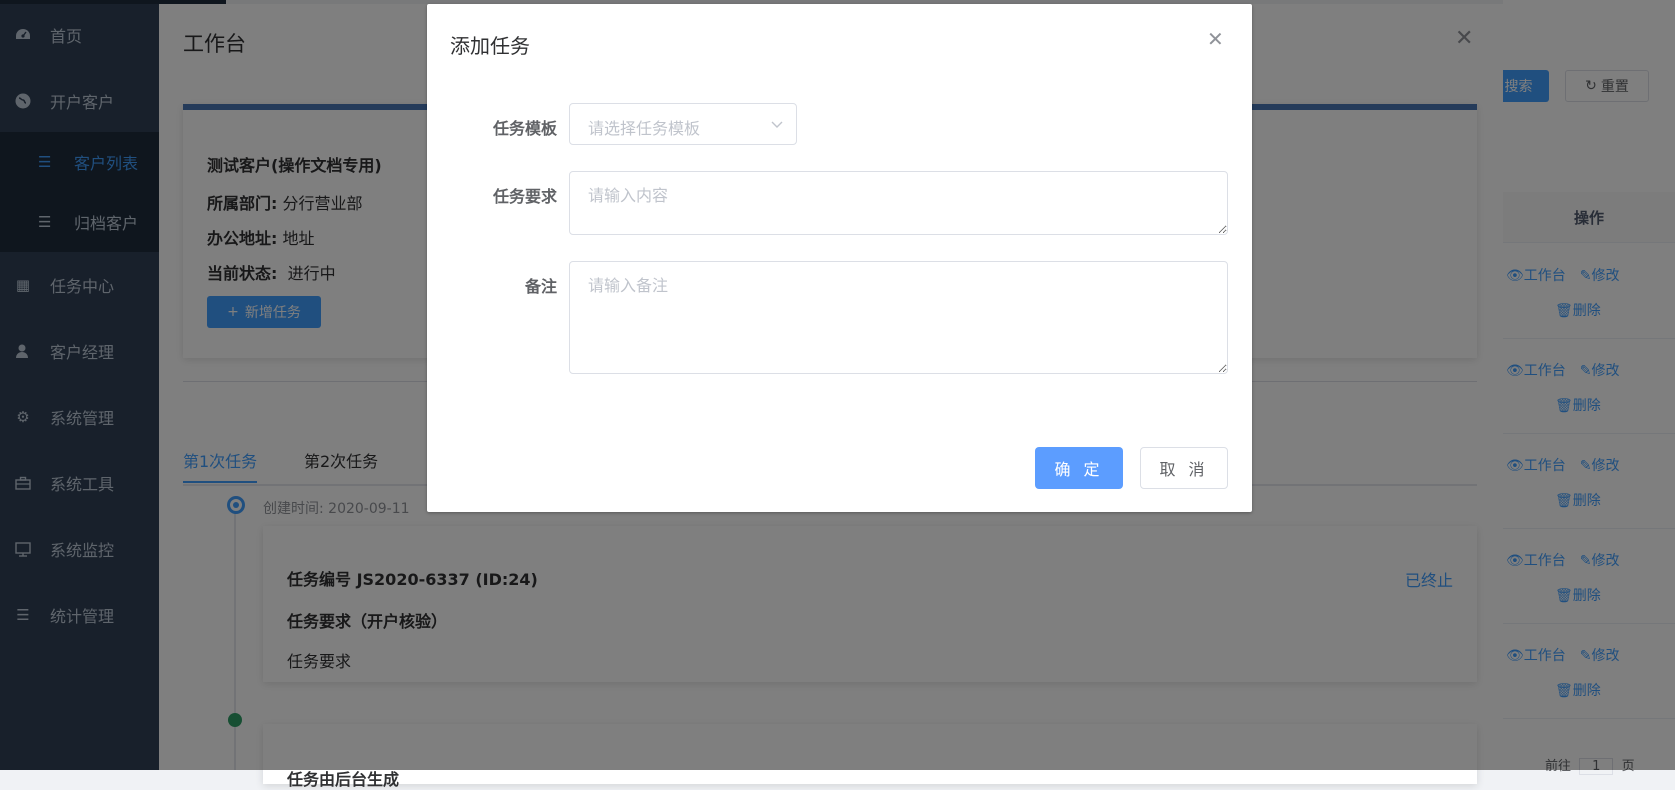 This screenshot has height=790, width=1675. What do you see at coordinates (540, 286) in the screenshot?
I see `remark-label: 备注` at bounding box center [540, 286].